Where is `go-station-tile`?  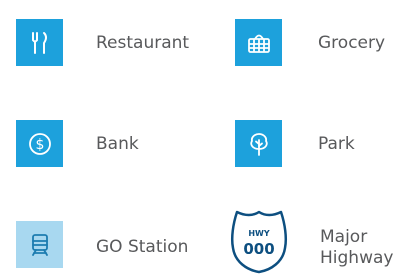
go-station-tile is located at coordinates (39, 244).